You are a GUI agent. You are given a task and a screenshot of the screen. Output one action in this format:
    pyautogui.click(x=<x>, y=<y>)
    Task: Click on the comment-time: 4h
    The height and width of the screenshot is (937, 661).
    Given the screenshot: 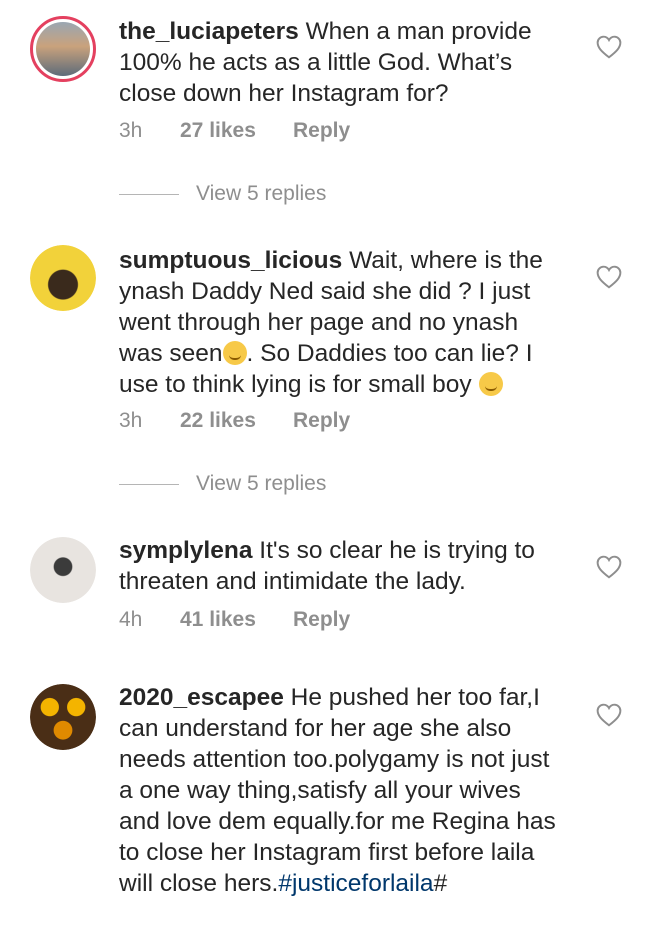 What is the action you would take?
    pyautogui.click(x=131, y=619)
    